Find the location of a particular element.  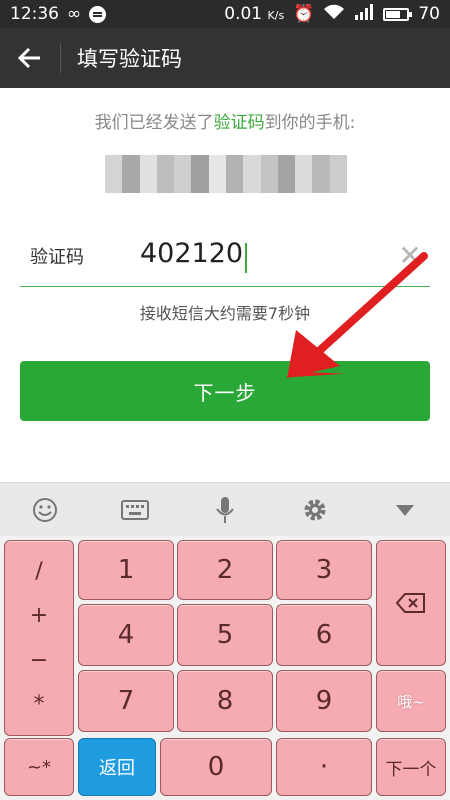

title-bar: 填写验证码 is located at coordinates (225, 58).